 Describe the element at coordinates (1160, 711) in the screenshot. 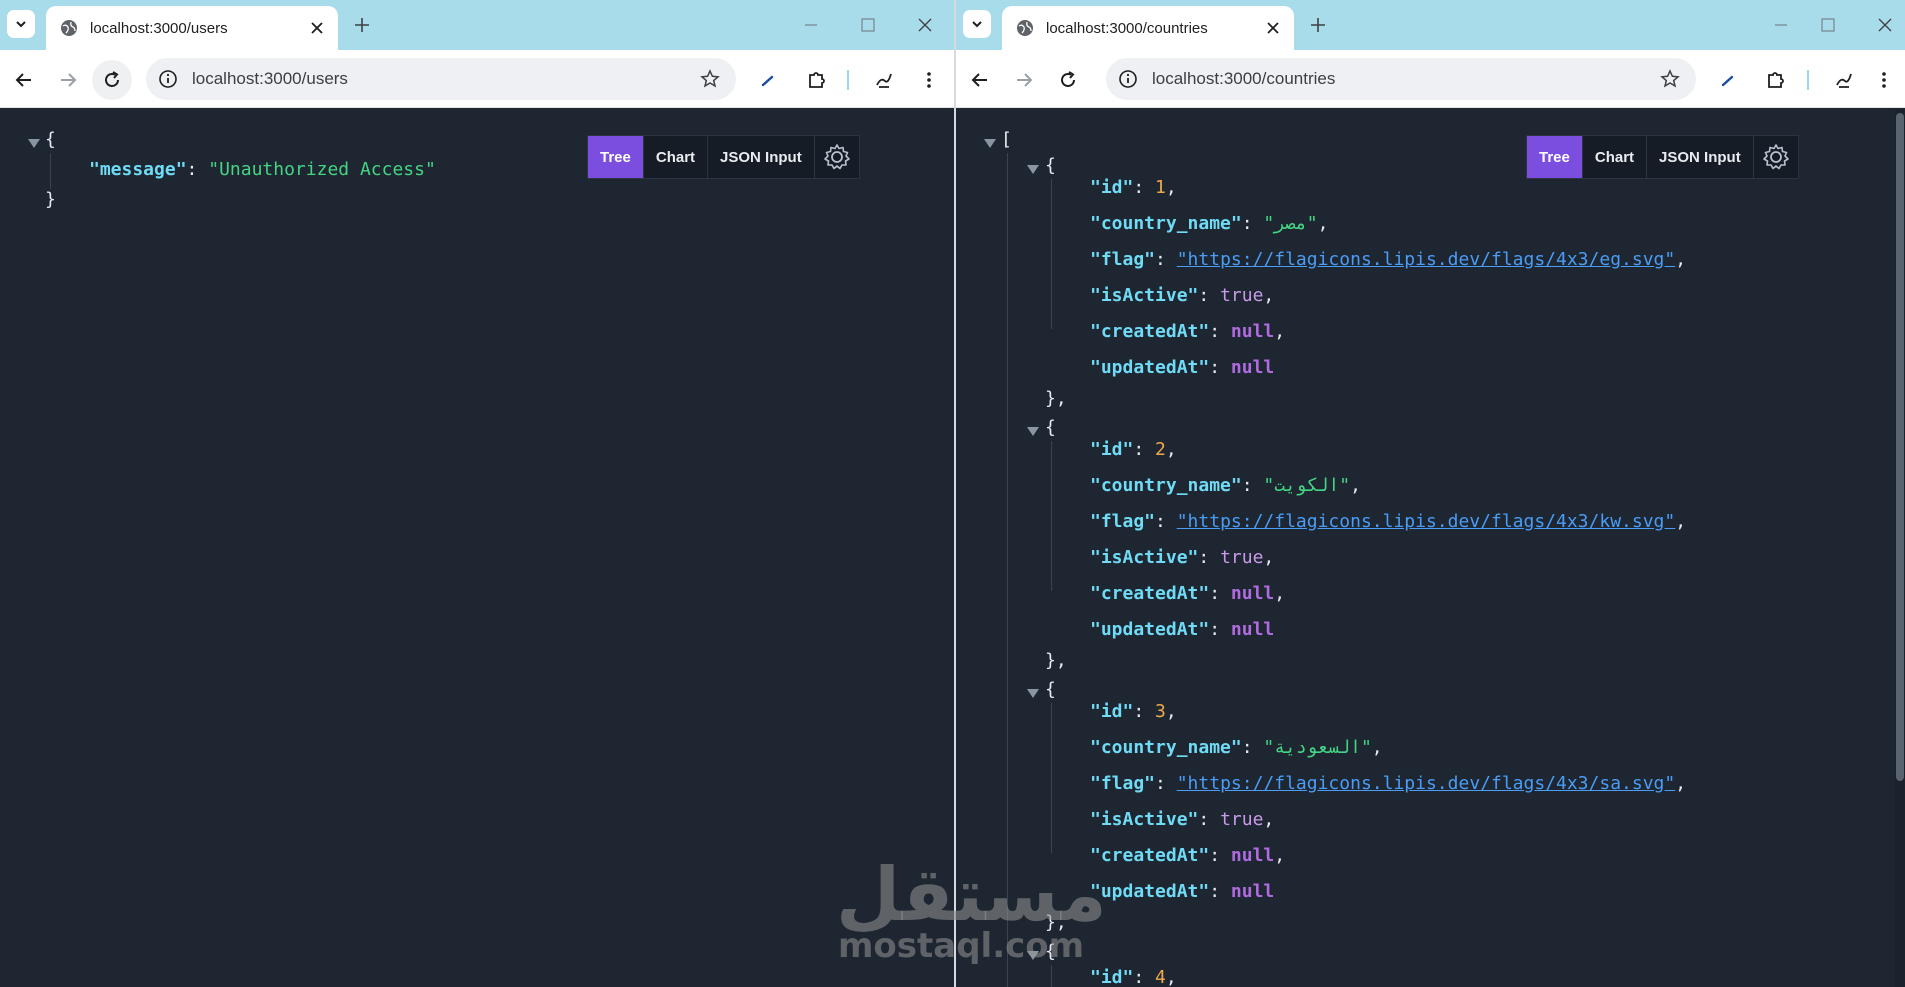

I see `json-number-value: 3` at that location.